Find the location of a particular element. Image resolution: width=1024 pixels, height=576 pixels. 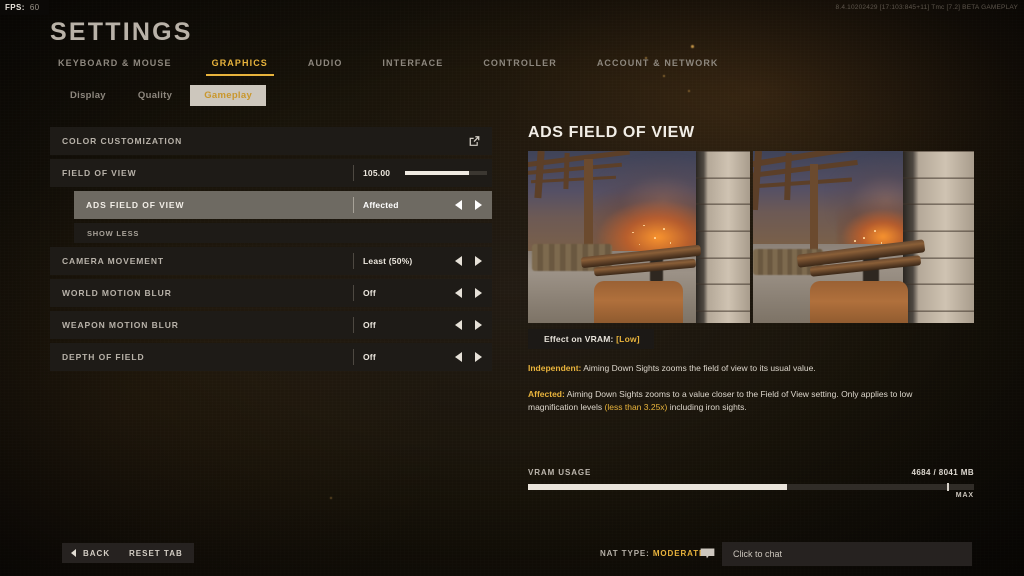

show-less-label: SHOW LESS is located at coordinates (113, 233).